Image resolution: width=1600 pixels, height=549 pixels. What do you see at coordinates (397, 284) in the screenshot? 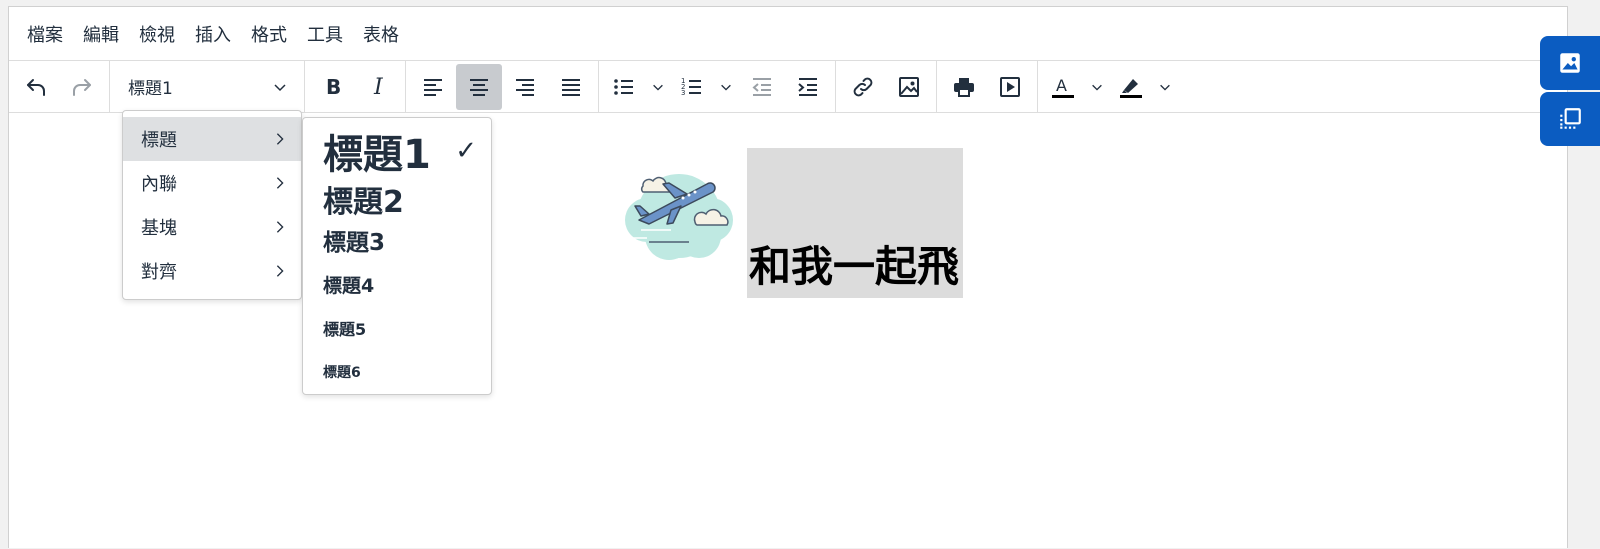
I see `heading-option-h4: 標題4` at bounding box center [397, 284].